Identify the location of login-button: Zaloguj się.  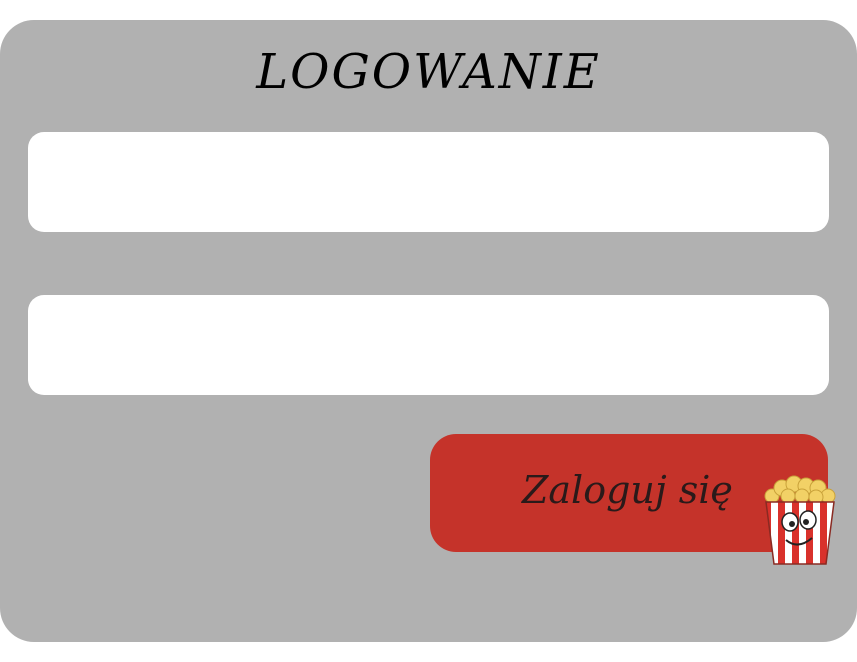
(633, 499).